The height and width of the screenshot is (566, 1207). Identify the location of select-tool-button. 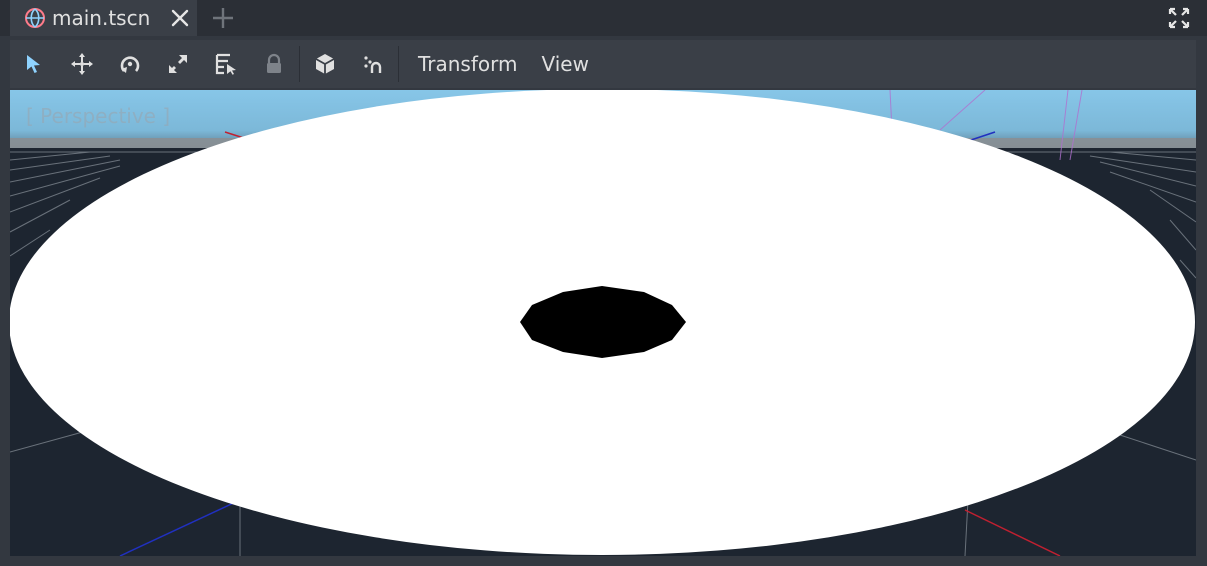
(34, 64).